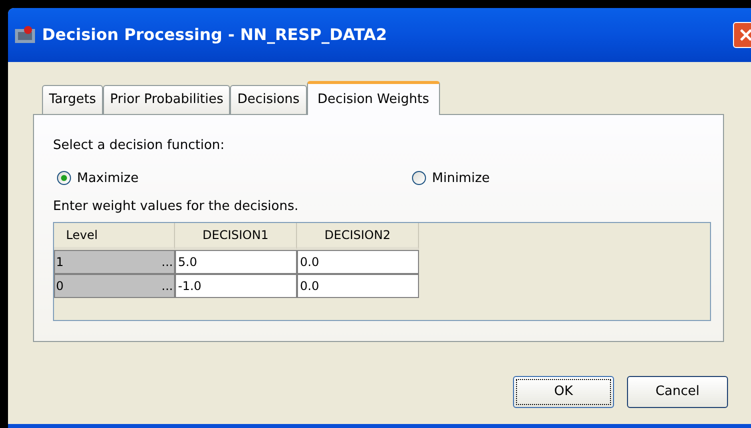 The height and width of the screenshot is (428, 751). What do you see at coordinates (60, 262) in the screenshot?
I see `level-text: 1` at bounding box center [60, 262].